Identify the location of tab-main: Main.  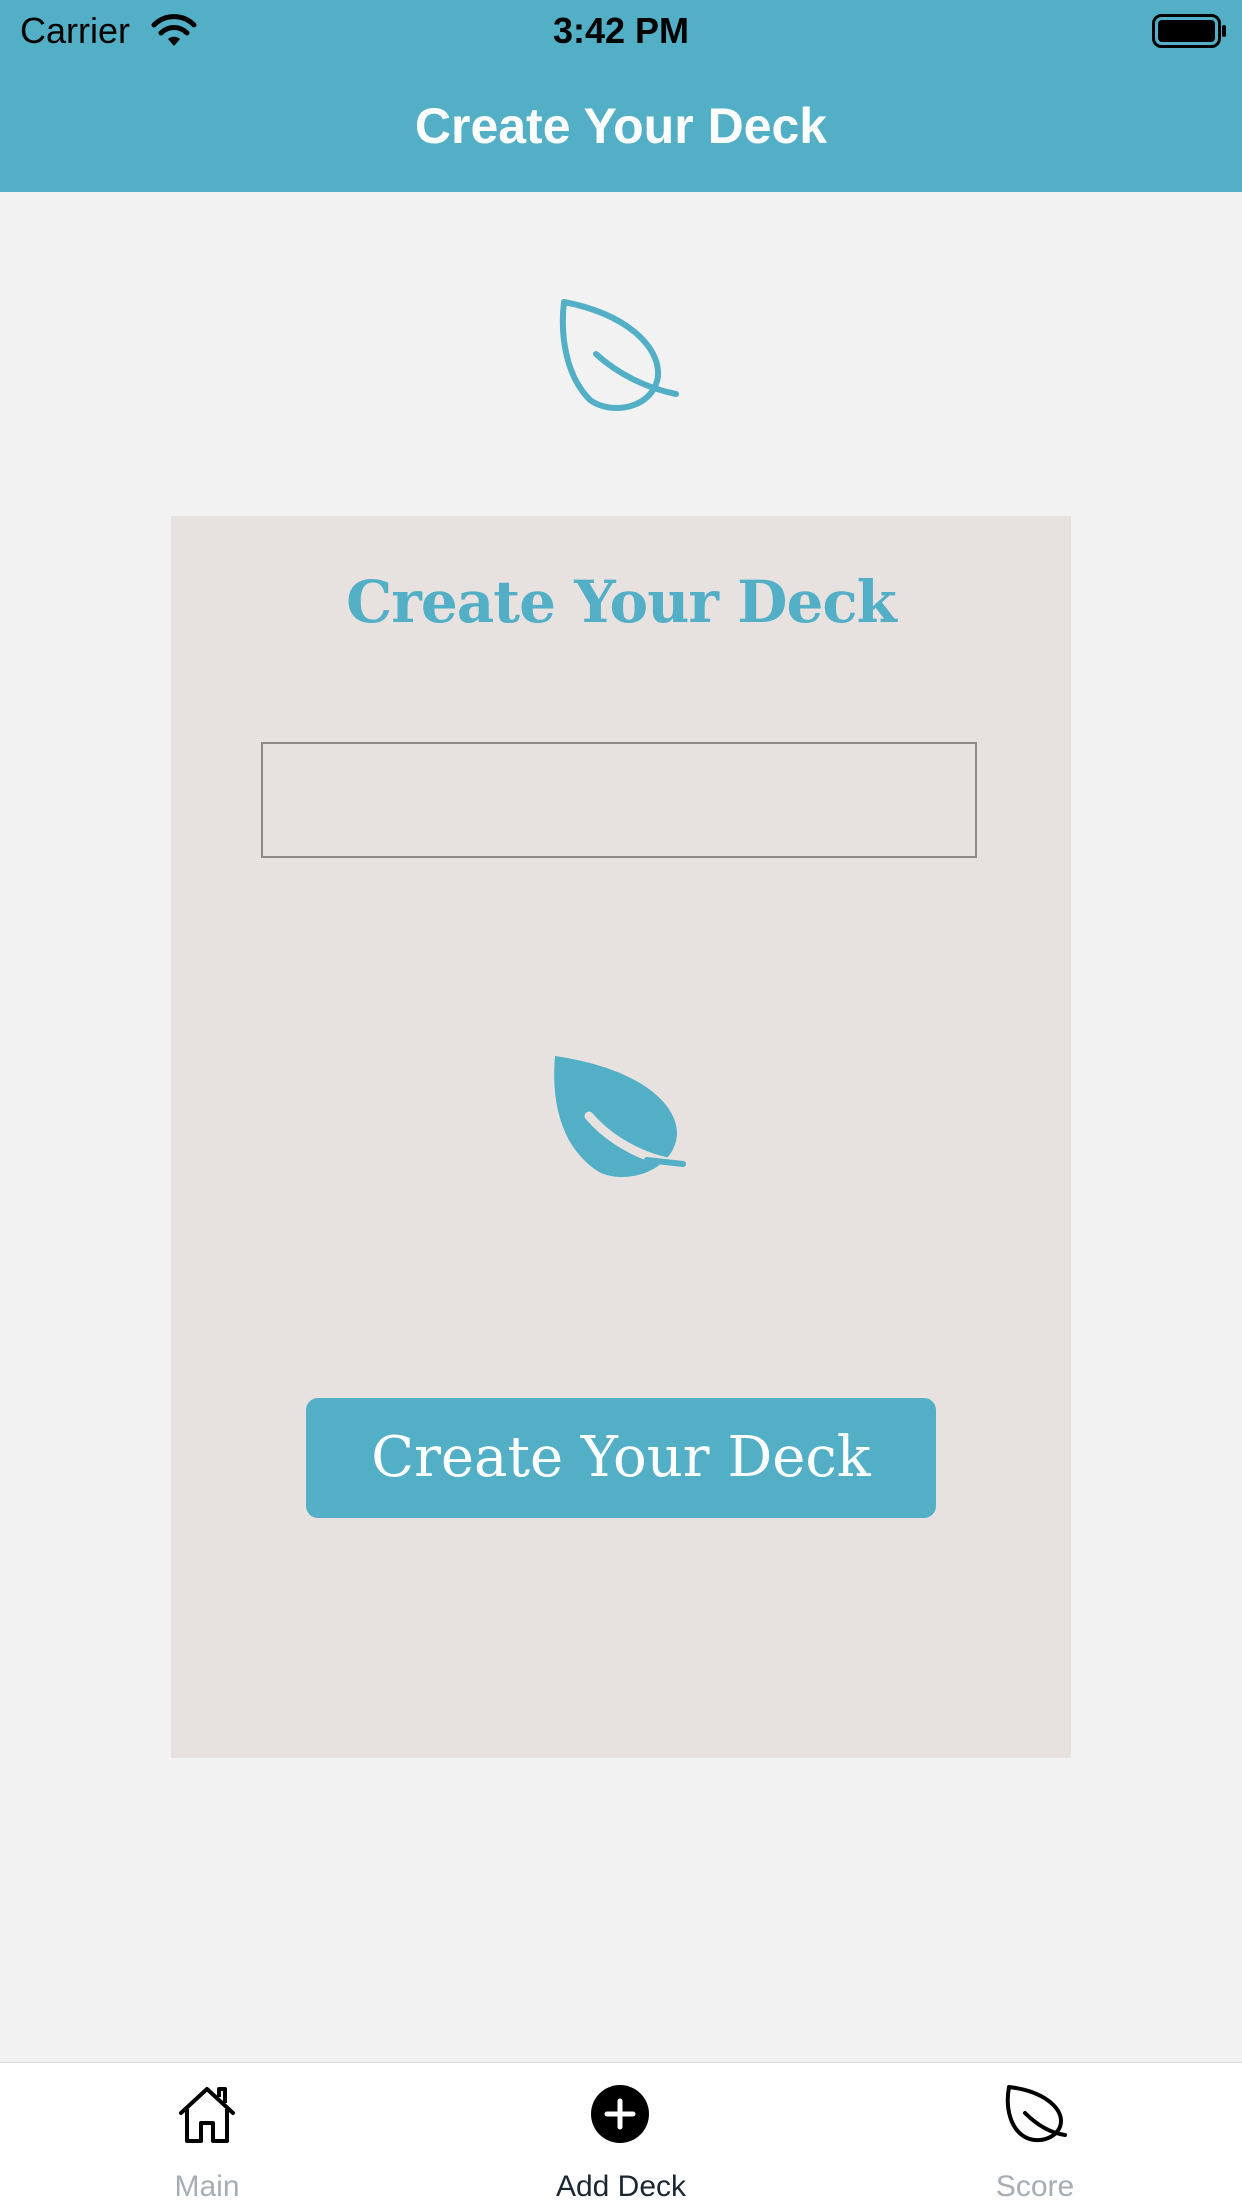
(207, 2135).